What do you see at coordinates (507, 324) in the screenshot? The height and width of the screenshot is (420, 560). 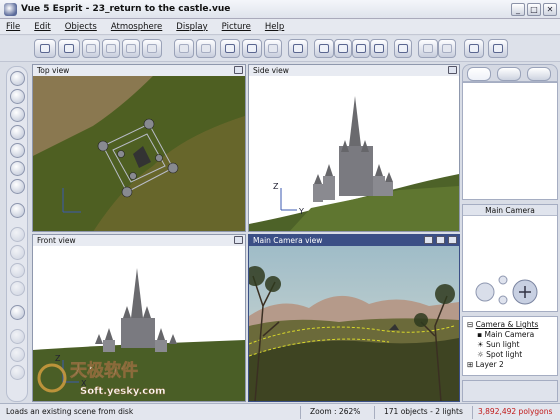 I see `tree-label: Camera & Lights` at bounding box center [507, 324].